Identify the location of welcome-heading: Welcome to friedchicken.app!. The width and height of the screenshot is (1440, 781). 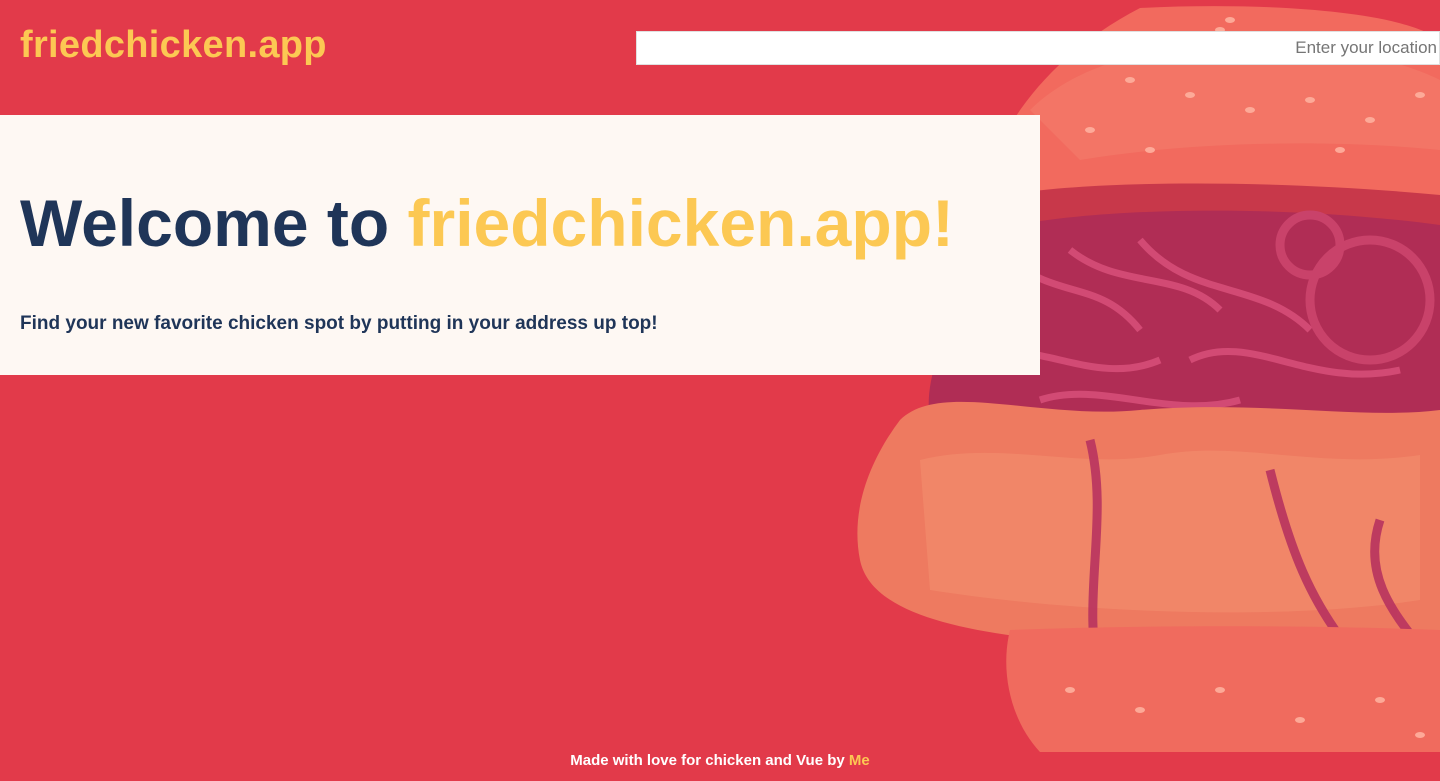
(487, 223).